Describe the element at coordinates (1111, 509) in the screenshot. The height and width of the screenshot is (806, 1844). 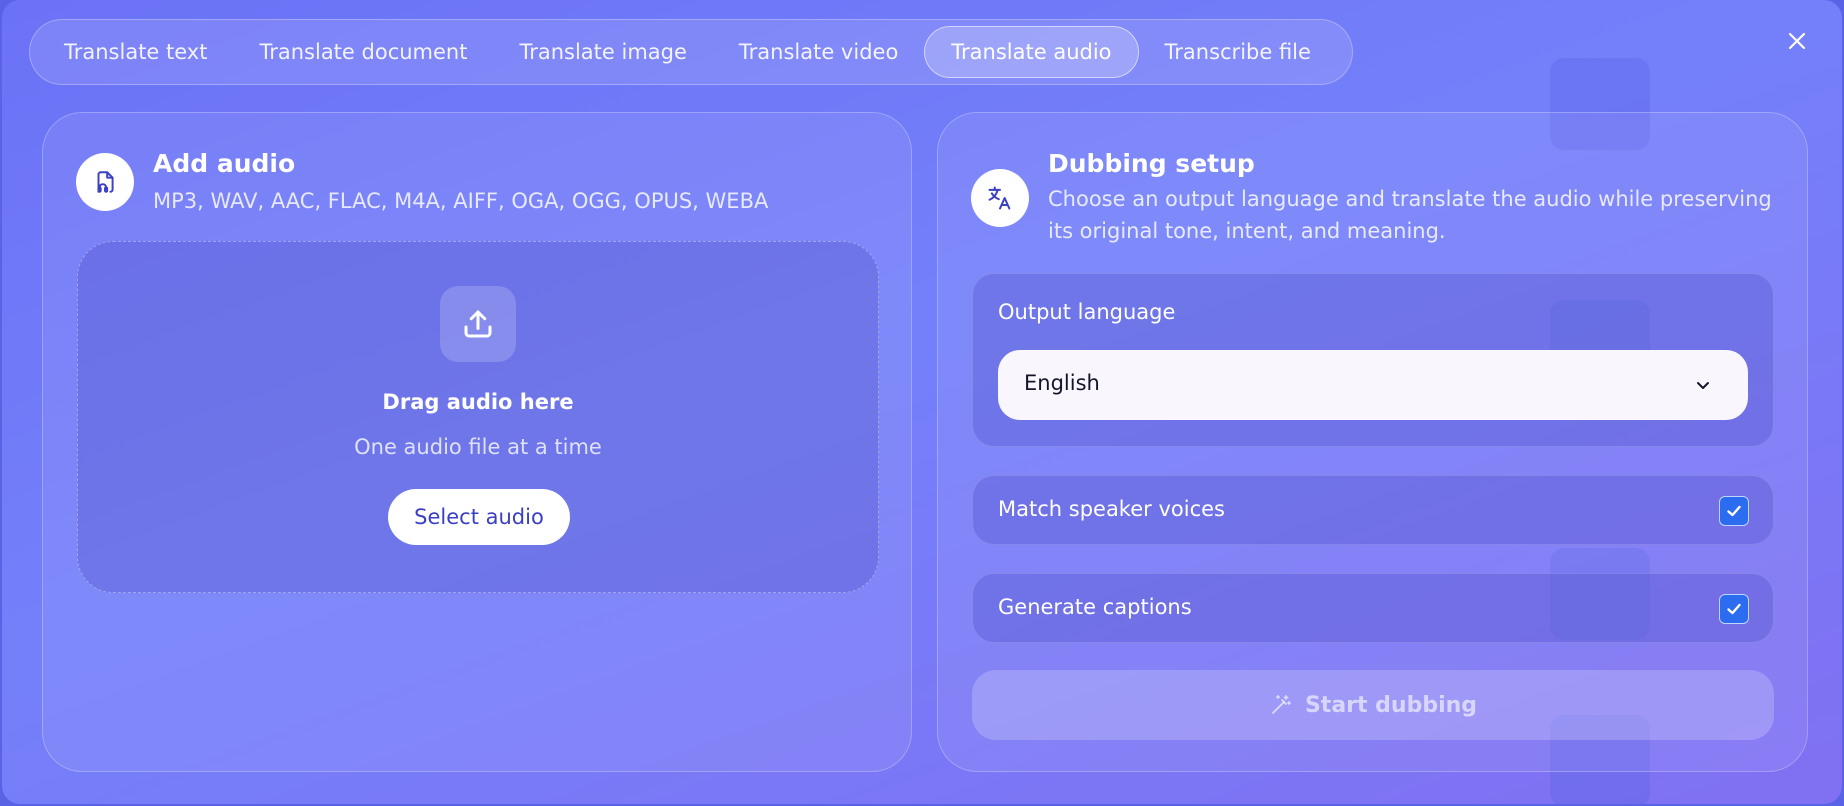
I see `match-speaker-voices-label: Match speaker voices` at that location.